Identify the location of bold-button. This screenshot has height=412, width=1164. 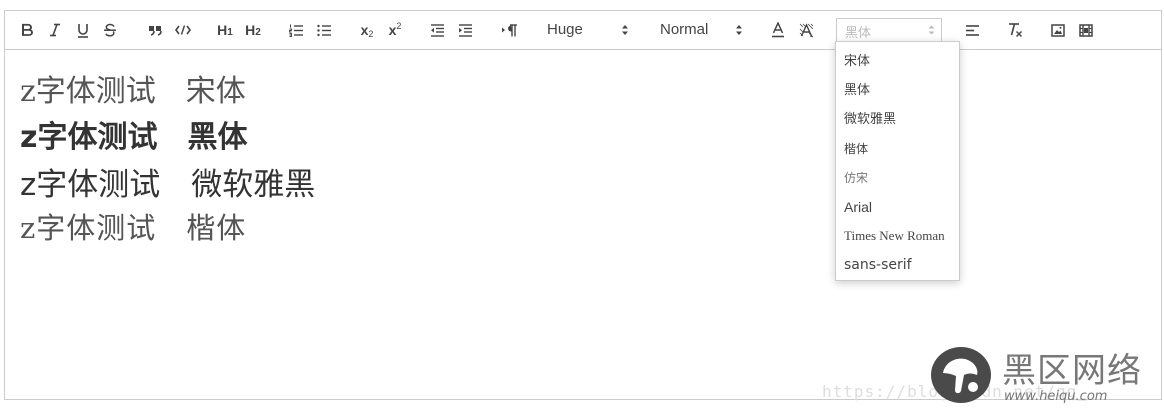
(27, 30).